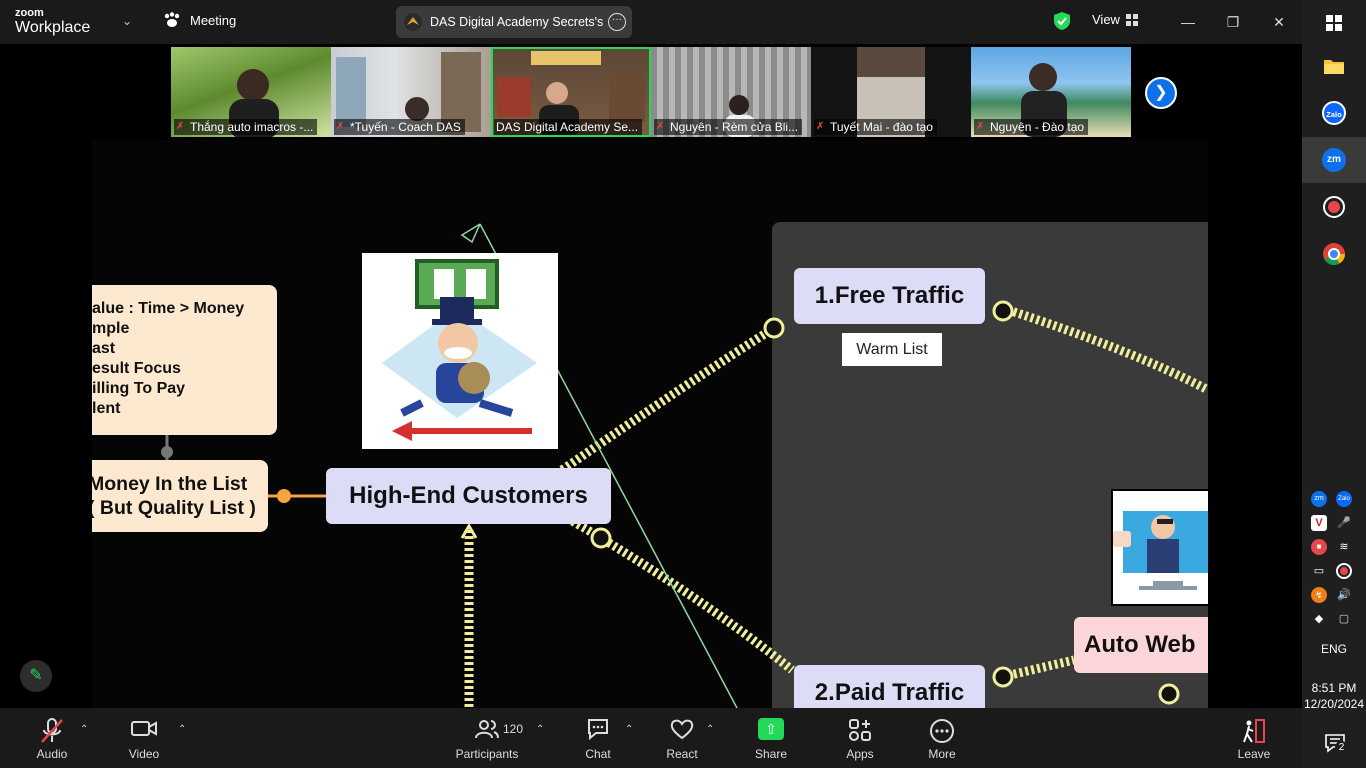  I want to click on paw-icon, so click(172, 19).